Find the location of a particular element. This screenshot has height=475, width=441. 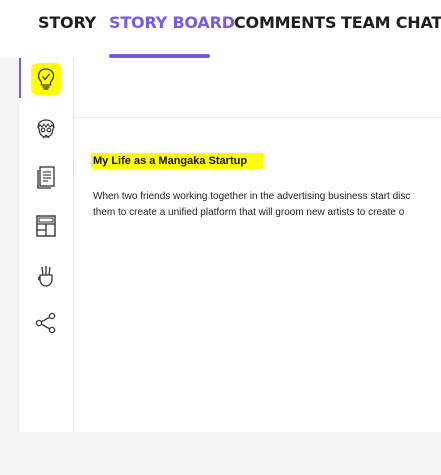

storyboard-panels-icon is located at coordinates (46, 226).